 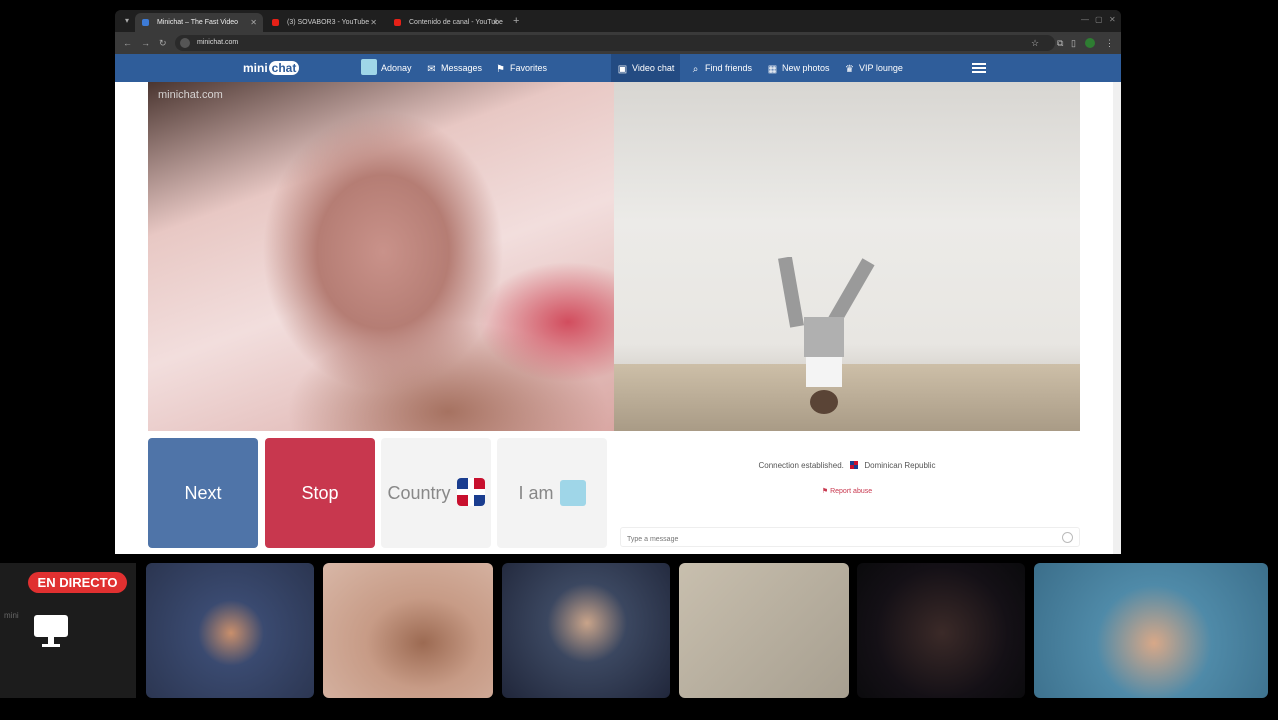 What do you see at coordinates (825, 491) in the screenshot?
I see `flag-icon: ⚑` at bounding box center [825, 491].